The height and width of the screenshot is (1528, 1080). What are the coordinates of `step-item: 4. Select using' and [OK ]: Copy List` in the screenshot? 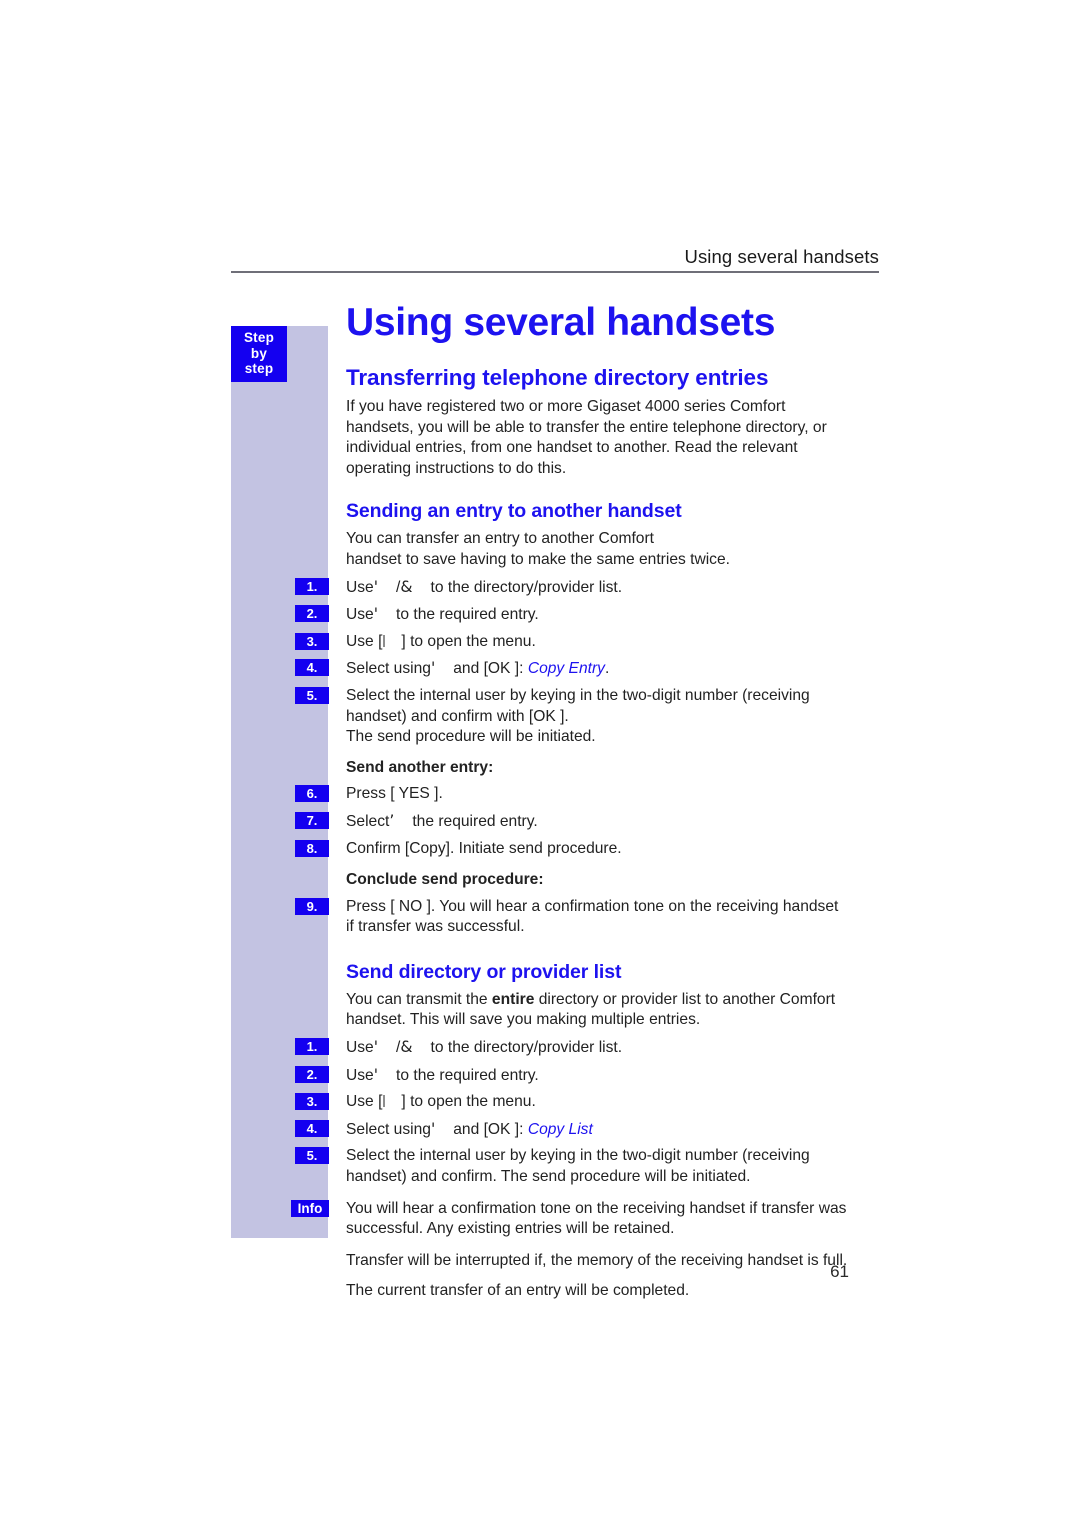 It's located at (572, 1130).